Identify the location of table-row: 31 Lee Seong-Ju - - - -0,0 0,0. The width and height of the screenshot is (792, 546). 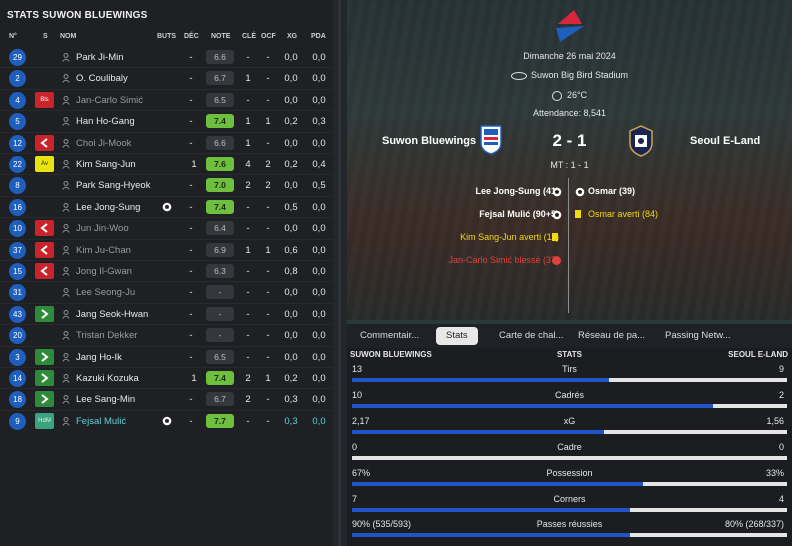
(166, 292).